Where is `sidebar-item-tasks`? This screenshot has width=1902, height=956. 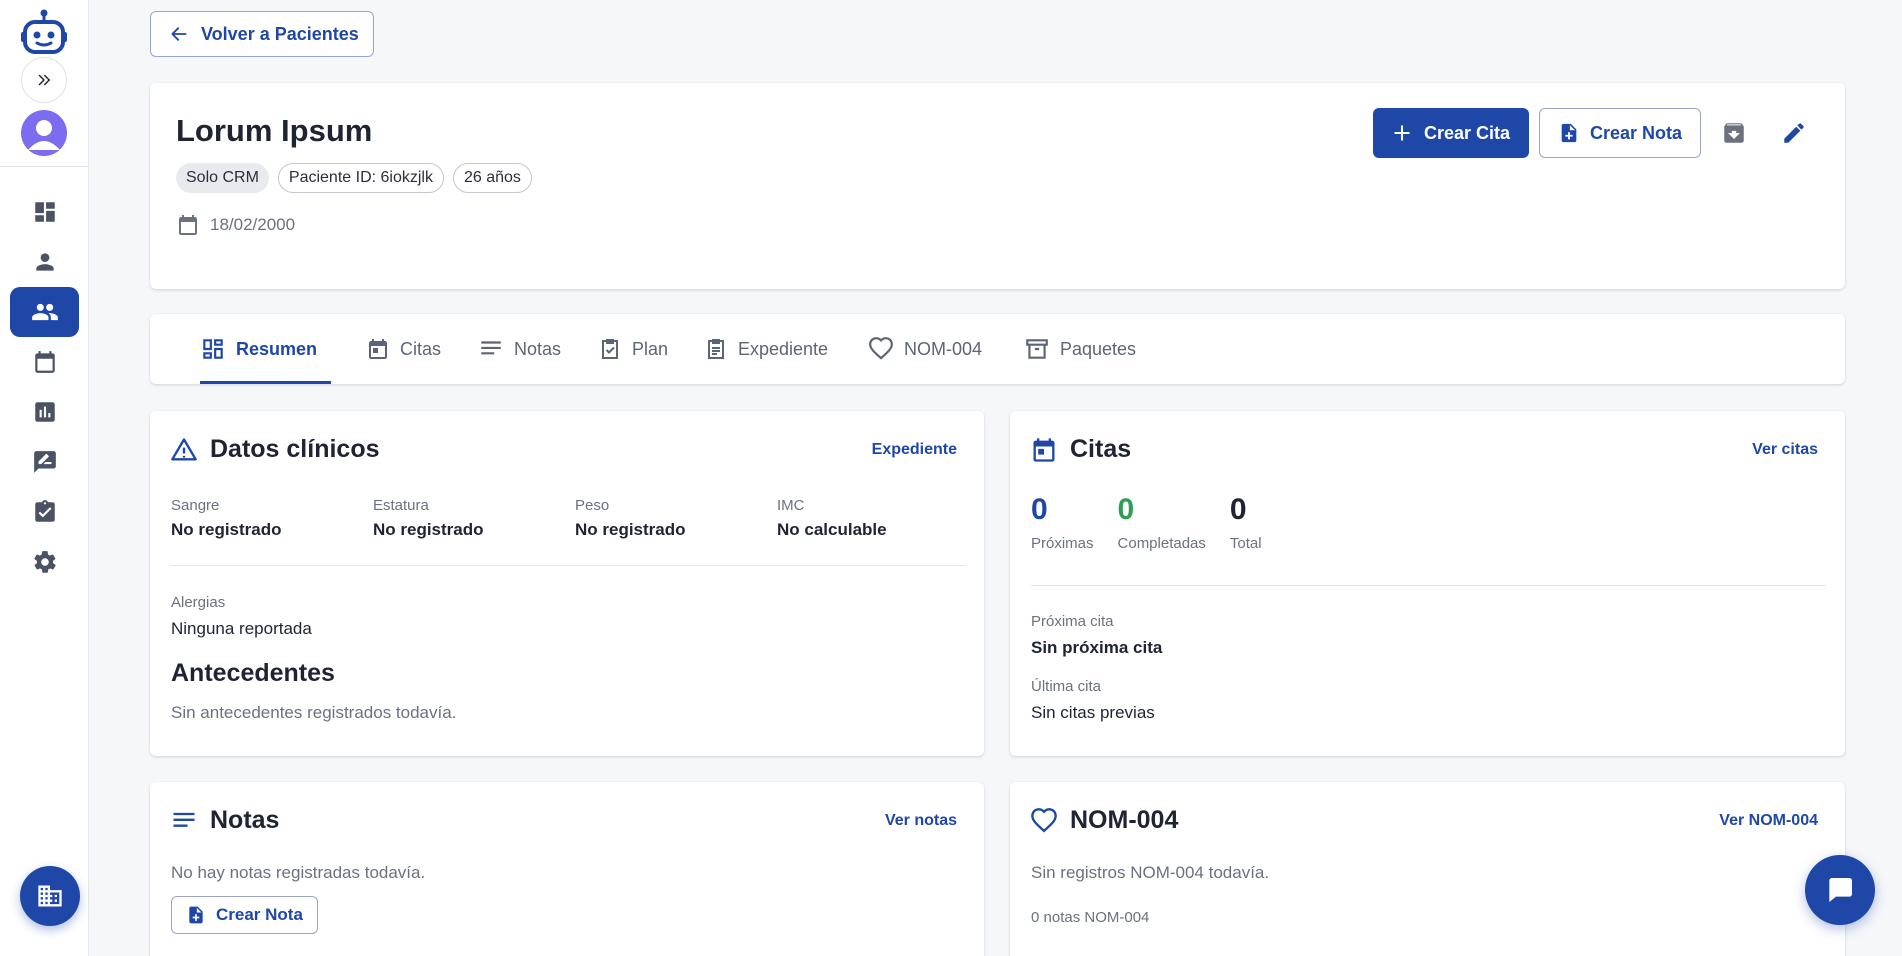 sidebar-item-tasks is located at coordinates (44, 512).